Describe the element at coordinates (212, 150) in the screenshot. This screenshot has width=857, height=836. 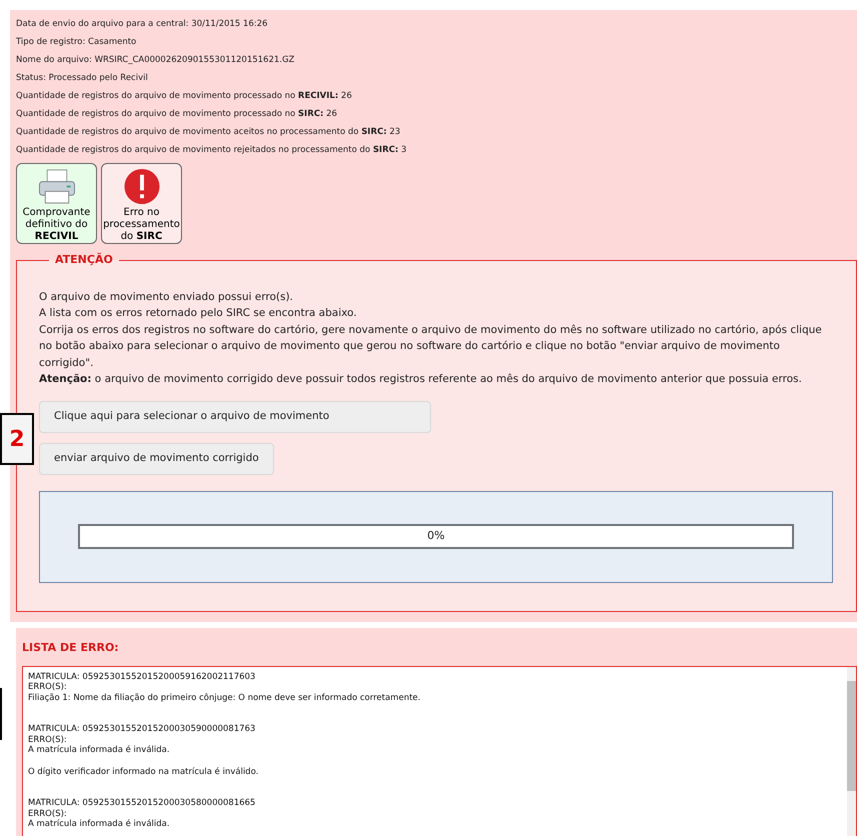
I see `info-line: Quantidade de registros do arquivo de movimento rejeitados no processamento do SIRC: 3` at that location.